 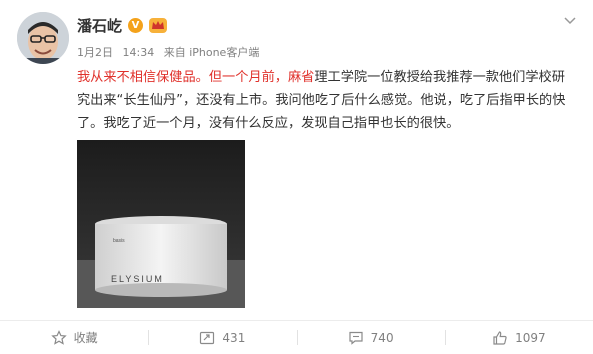 What do you see at coordinates (137, 279) in the screenshot?
I see `product-brand: ELYSIUM` at bounding box center [137, 279].